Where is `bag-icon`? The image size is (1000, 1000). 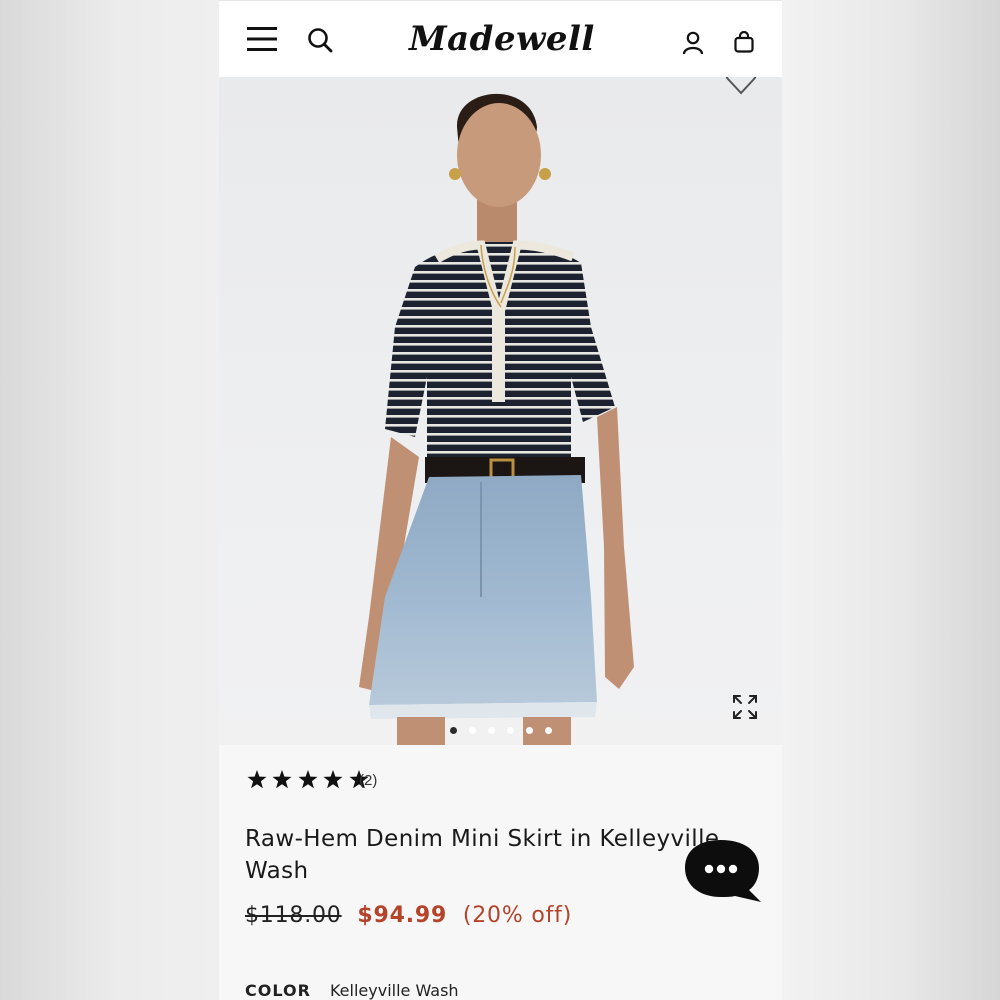
bag-icon is located at coordinates (744, 44).